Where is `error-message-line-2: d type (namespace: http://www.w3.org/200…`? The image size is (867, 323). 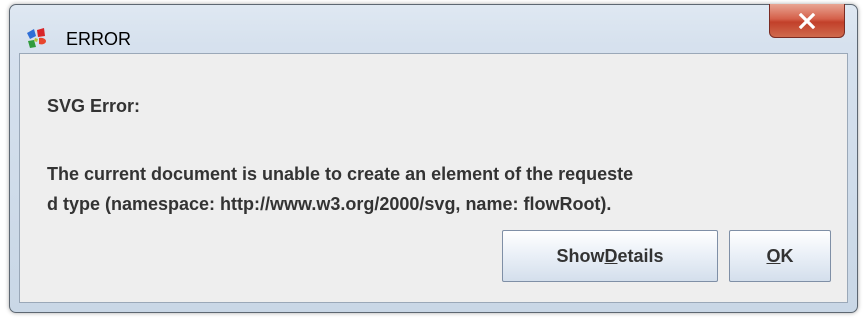 error-message-line-2: d type (namespace: http://www.w3.org/200… is located at coordinates (329, 204).